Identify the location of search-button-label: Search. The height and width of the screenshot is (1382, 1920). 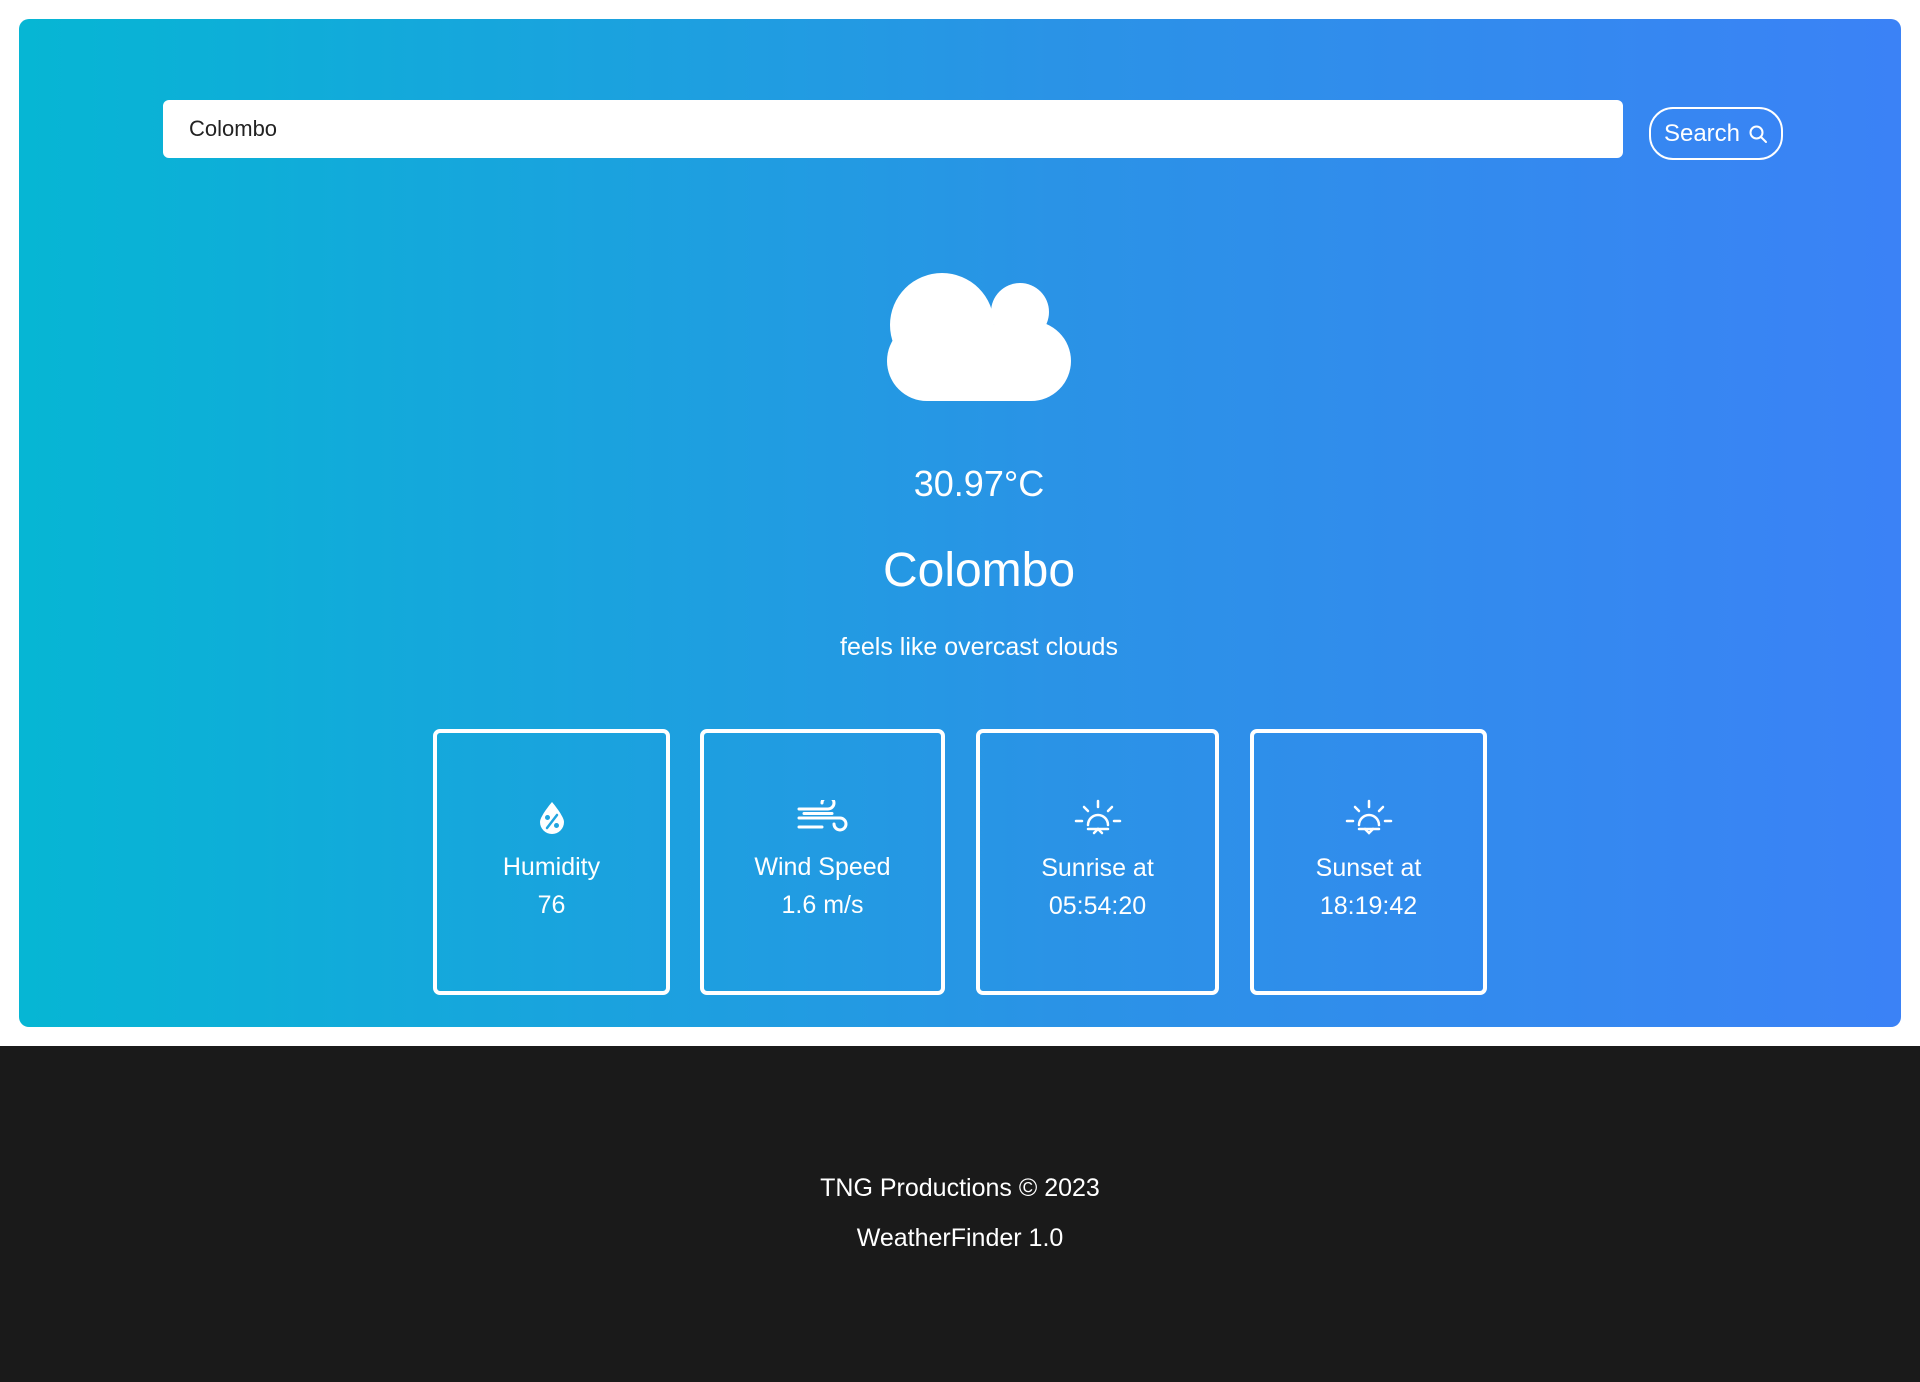
(1702, 133).